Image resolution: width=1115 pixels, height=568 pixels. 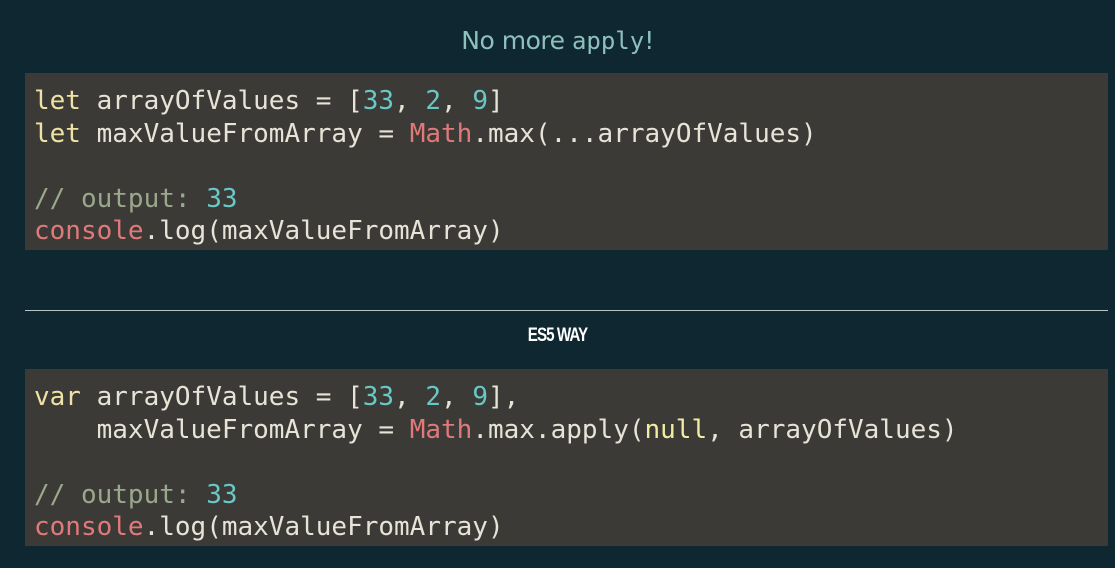 I want to click on title-prefix: No more, so click(x=516, y=40).